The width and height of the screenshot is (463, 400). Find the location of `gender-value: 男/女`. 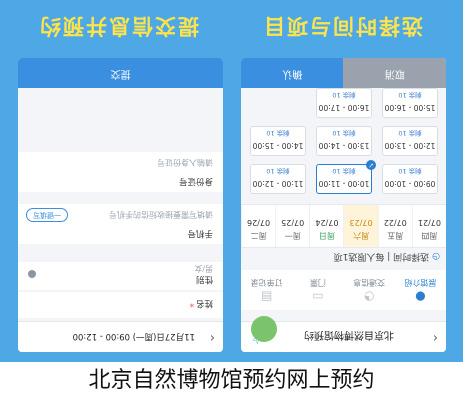

gender-value: 男/女 is located at coordinates (203, 268).